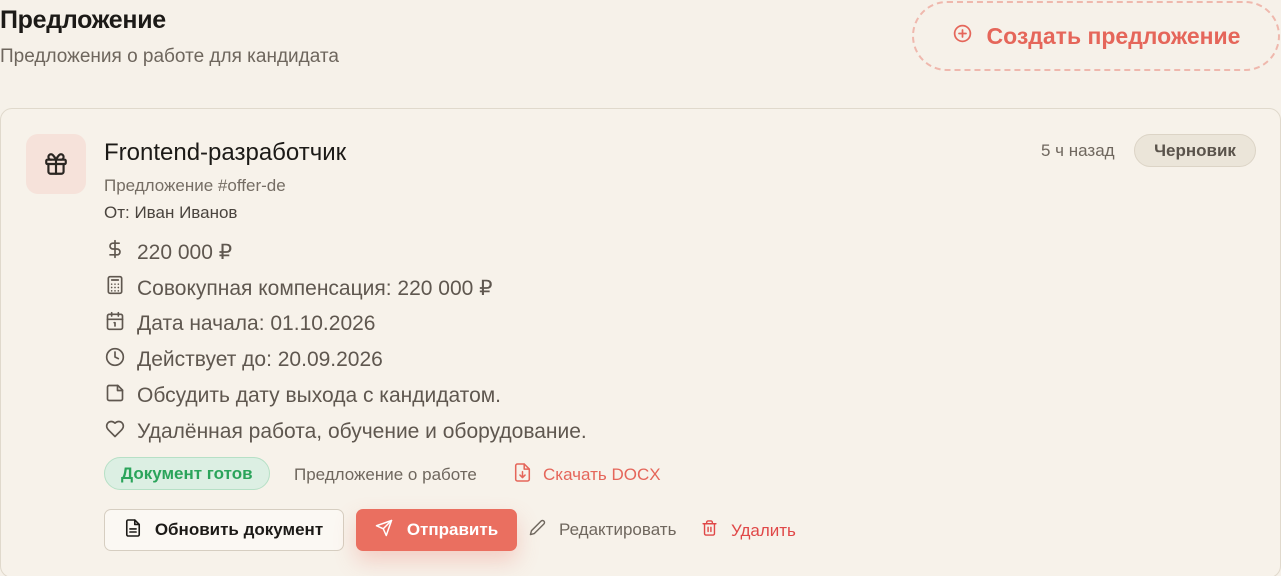 The height and width of the screenshot is (576, 1281). What do you see at coordinates (1078, 150) in the screenshot?
I see `offer-timestamp: 5 ч назад` at bounding box center [1078, 150].